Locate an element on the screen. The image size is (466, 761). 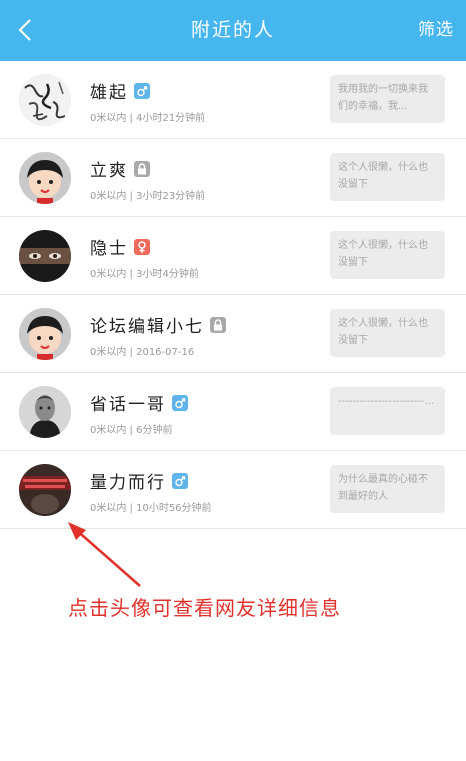
list-item: 量力而行 0米以内 | 10小时56分钟前 为什么最真的心碰不到最好的人 is located at coordinates (233, 490).